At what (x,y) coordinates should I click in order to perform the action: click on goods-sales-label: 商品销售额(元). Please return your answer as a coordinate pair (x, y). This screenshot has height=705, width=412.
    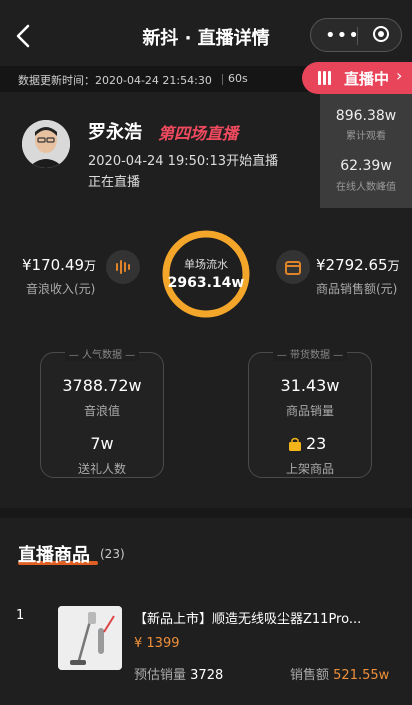
    Looking at the image, I should click on (357, 289).